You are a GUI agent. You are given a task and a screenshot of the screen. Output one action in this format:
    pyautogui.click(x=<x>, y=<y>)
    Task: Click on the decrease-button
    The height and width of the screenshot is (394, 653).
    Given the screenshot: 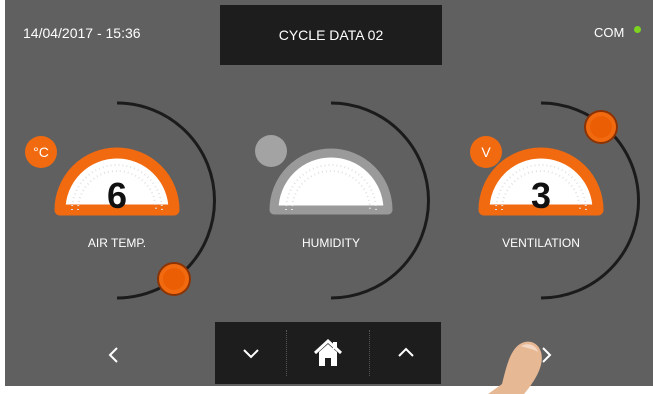 What is the action you would take?
    pyautogui.click(x=250, y=353)
    